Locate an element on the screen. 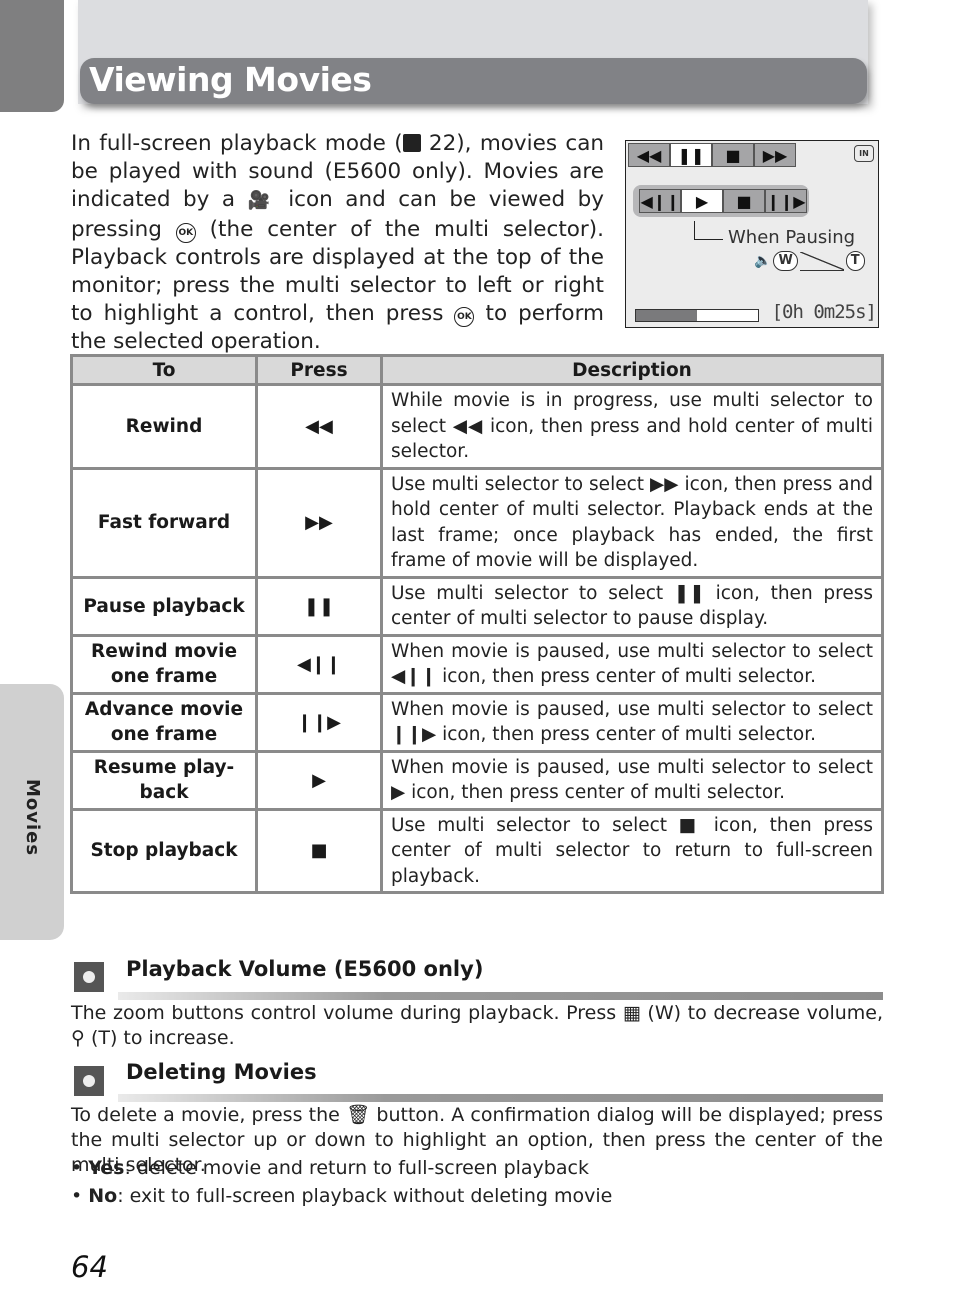 Image resolution: width=954 pixels, height=1314 pixels. intro-text: In full-screen playback mode ( is located at coordinates (237, 143).